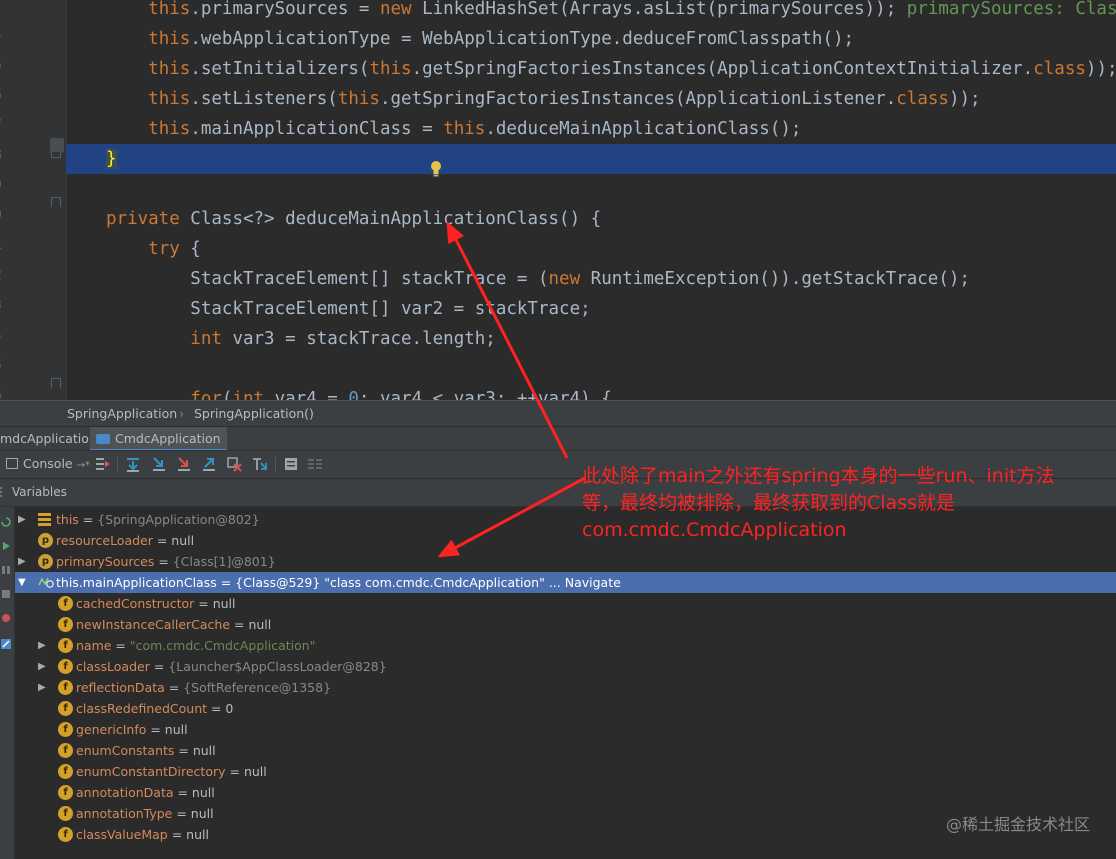  What do you see at coordinates (122, 413) in the screenshot?
I see `breadcrumb-item-class: SpringApplication` at bounding box center [122, 413].